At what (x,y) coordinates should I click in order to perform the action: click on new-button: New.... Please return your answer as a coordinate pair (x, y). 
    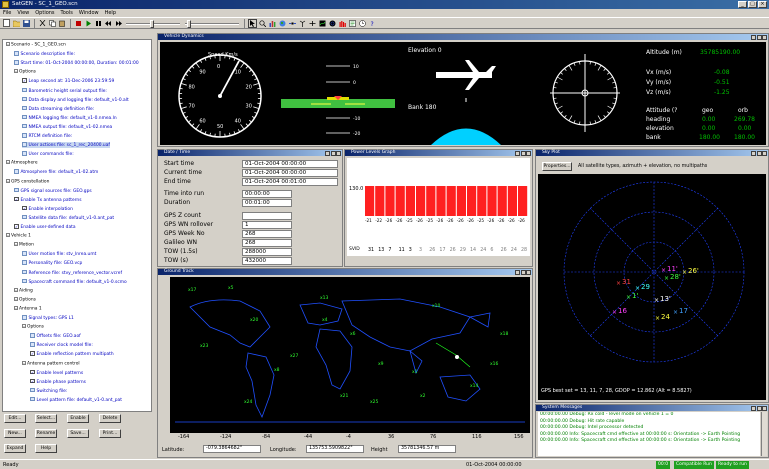
    Looking at the image, I should click on (15, 433).